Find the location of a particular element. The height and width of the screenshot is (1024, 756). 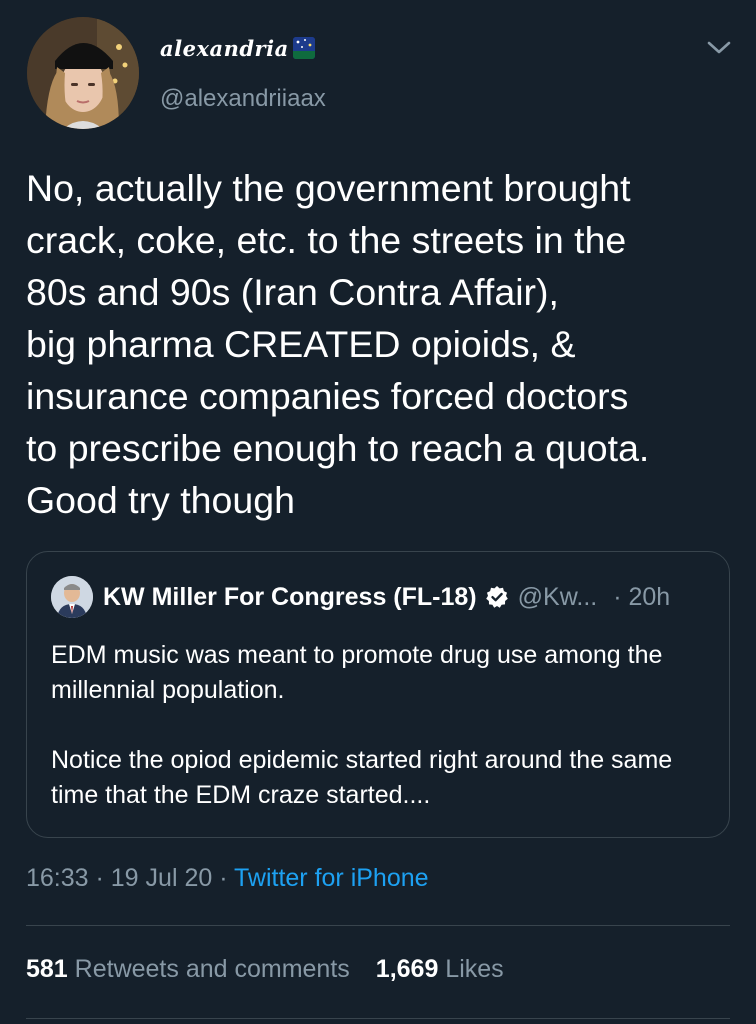

retweets-label: Retweets and comments is located at coordinates (208, 969).